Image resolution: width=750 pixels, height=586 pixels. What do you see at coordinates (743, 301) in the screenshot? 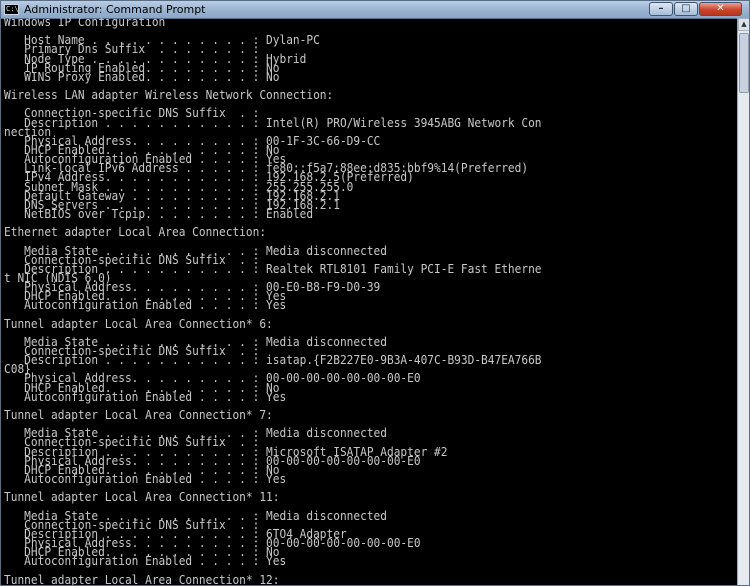
I see `vertical-scrollbar: ▲` at bounding box center [743, 301].